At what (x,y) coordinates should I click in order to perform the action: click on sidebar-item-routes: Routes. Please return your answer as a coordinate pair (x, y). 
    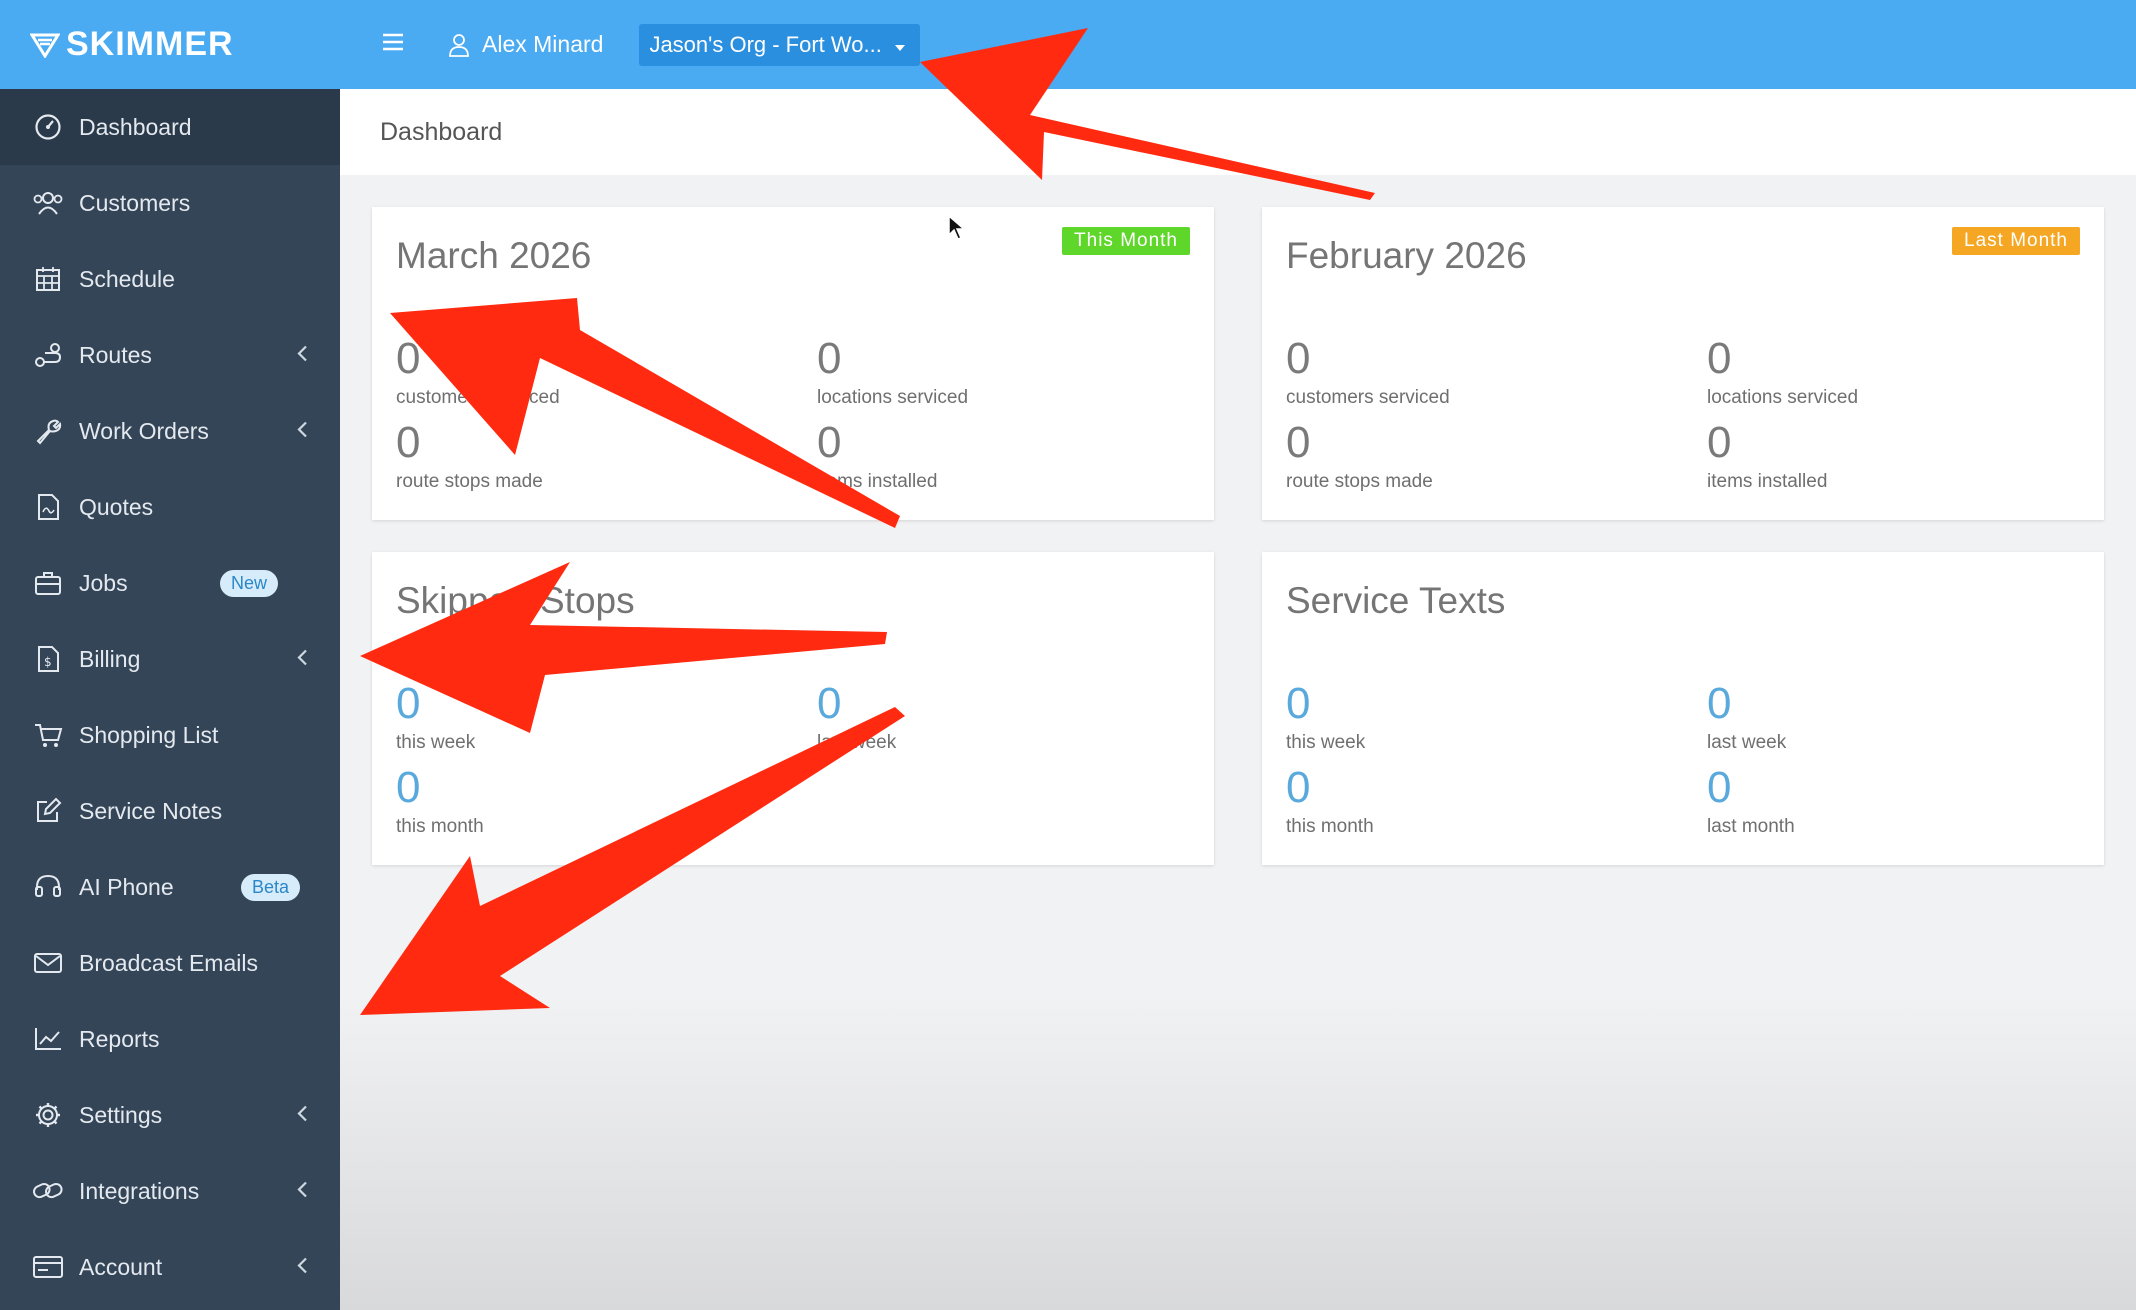
    Looking at the image, I should click on (170, 355).